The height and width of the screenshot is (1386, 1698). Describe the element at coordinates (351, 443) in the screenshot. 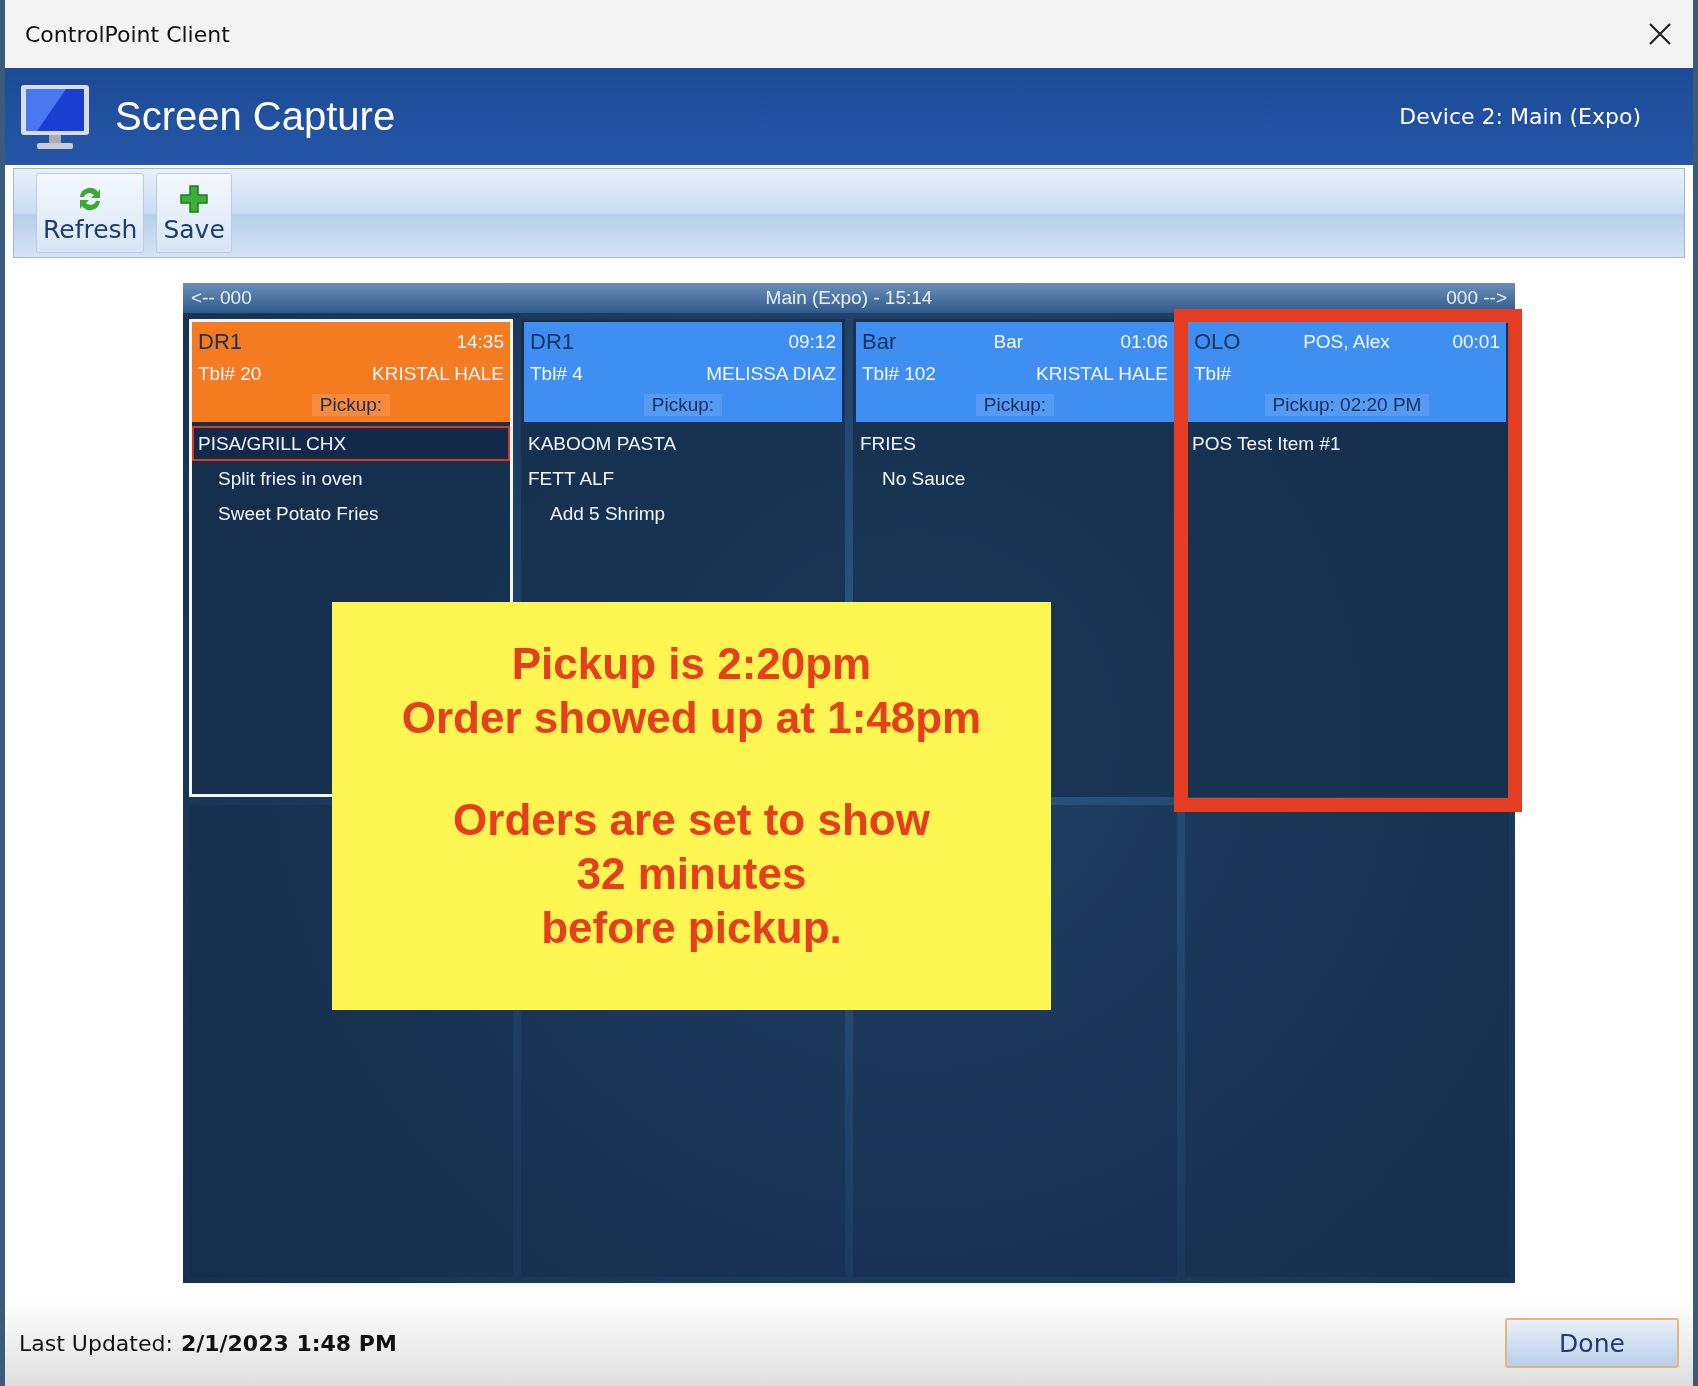

I see `order-item: PISA/GRILL CHX` at that location.